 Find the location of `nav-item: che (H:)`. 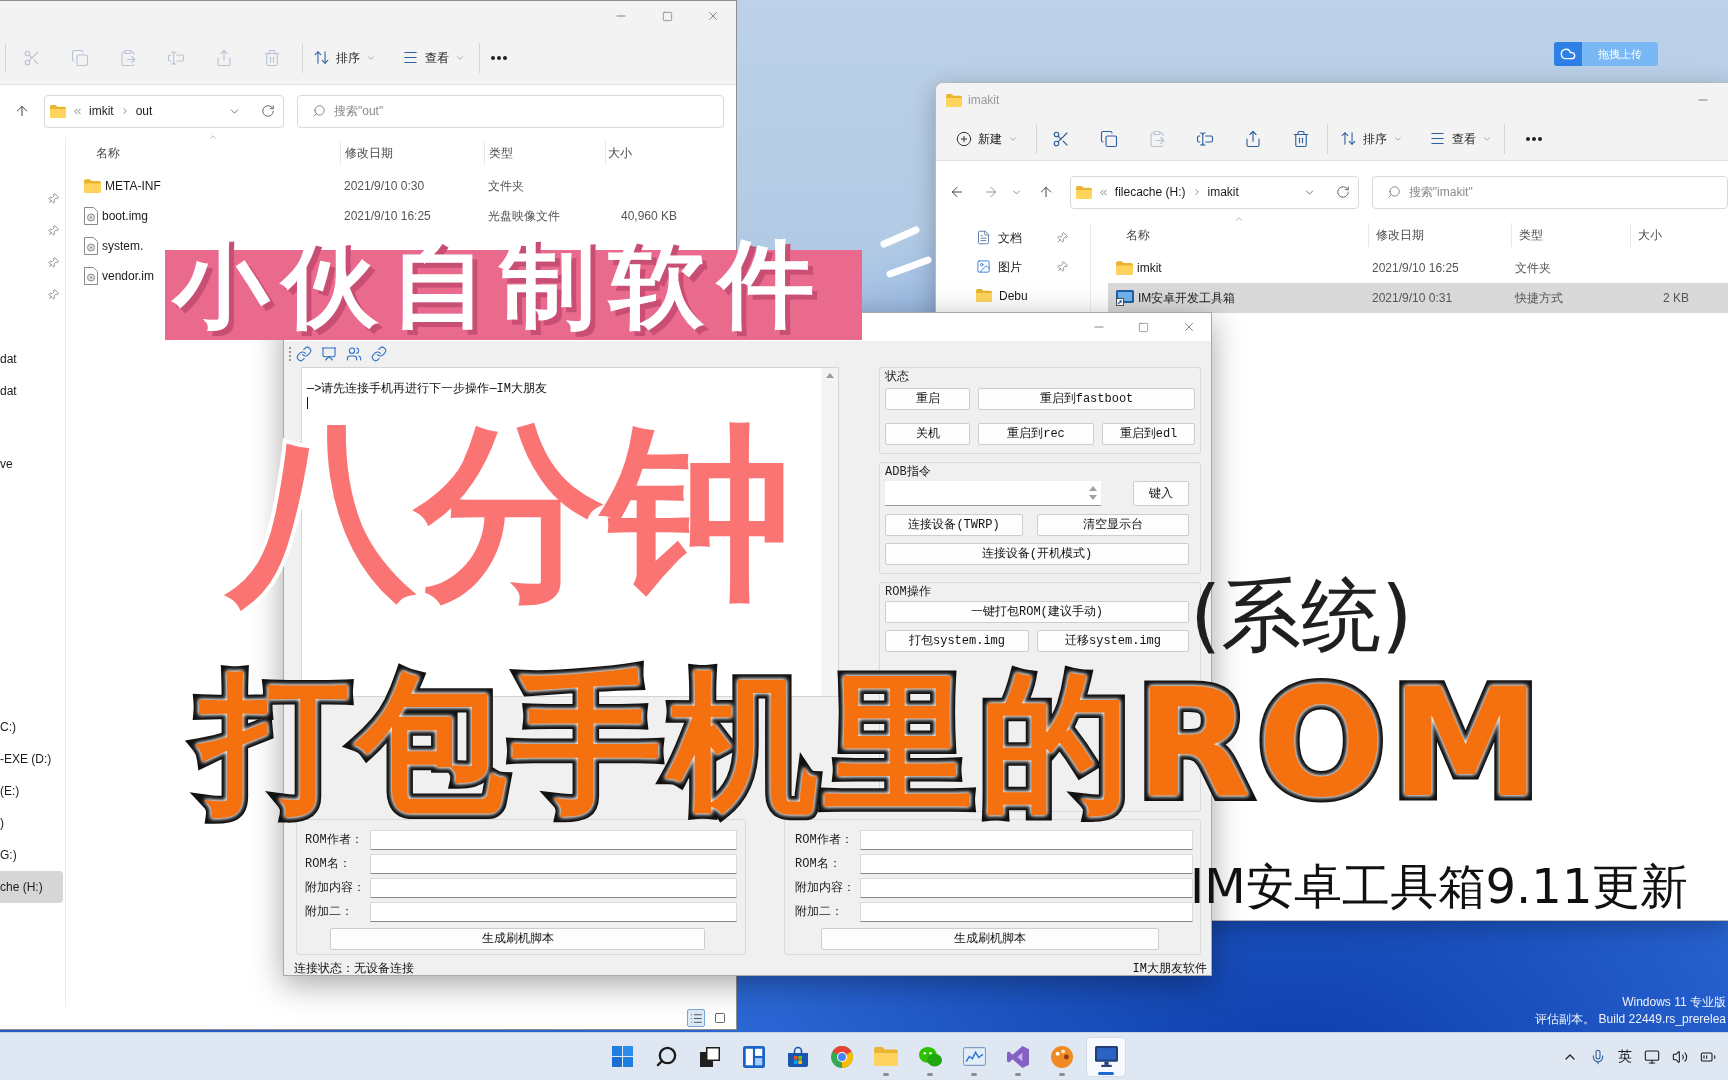

nav-item: che (H:) is located at coordinates (31, 887).